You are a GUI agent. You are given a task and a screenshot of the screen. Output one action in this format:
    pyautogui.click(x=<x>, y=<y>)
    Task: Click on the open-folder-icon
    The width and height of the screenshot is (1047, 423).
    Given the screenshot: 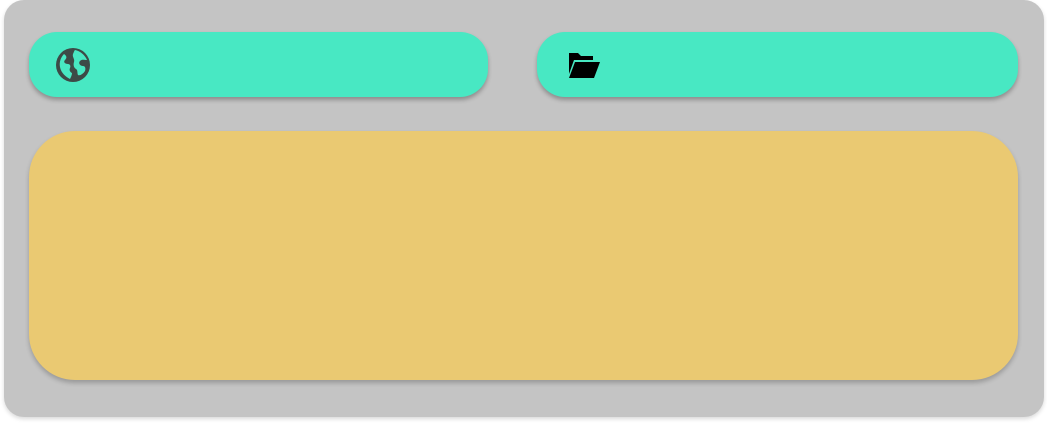 What is the action you would take?
    pyautogui.click(x=584, y=65)
    